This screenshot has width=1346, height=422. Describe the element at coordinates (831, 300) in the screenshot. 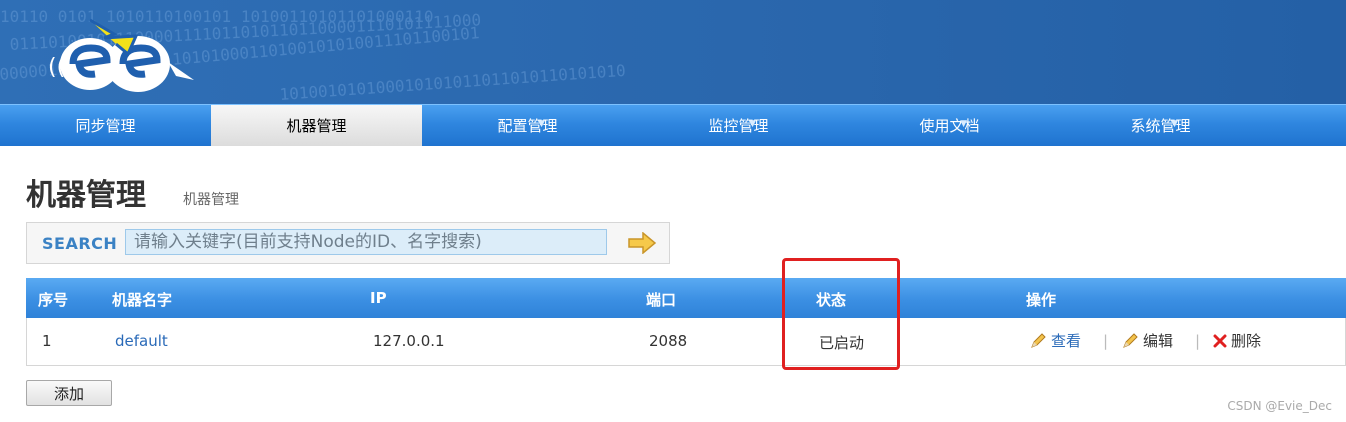

I see `column-header-status: 状态` at that location.